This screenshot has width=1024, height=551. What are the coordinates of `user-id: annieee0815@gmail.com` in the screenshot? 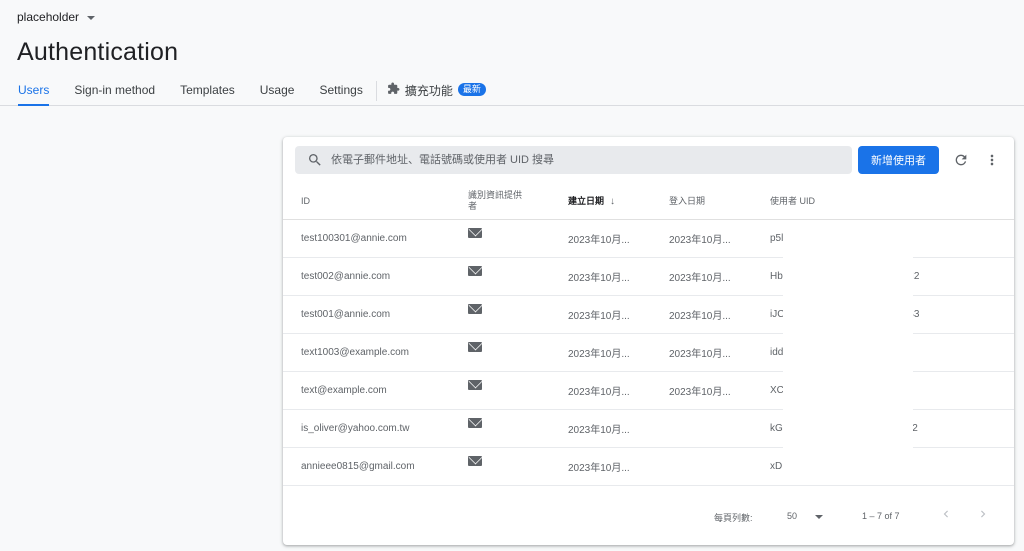 It's located at (375, 466).